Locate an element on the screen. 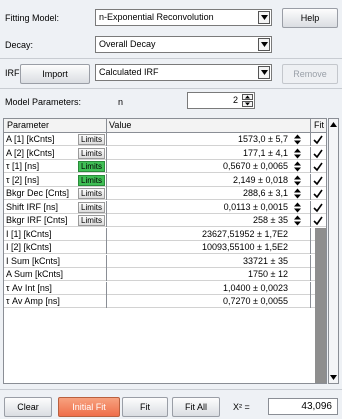 The width and height of the screenshot is (342, 419). derived-name: A Sum [kCnts] is located at coordinates (35, 274).